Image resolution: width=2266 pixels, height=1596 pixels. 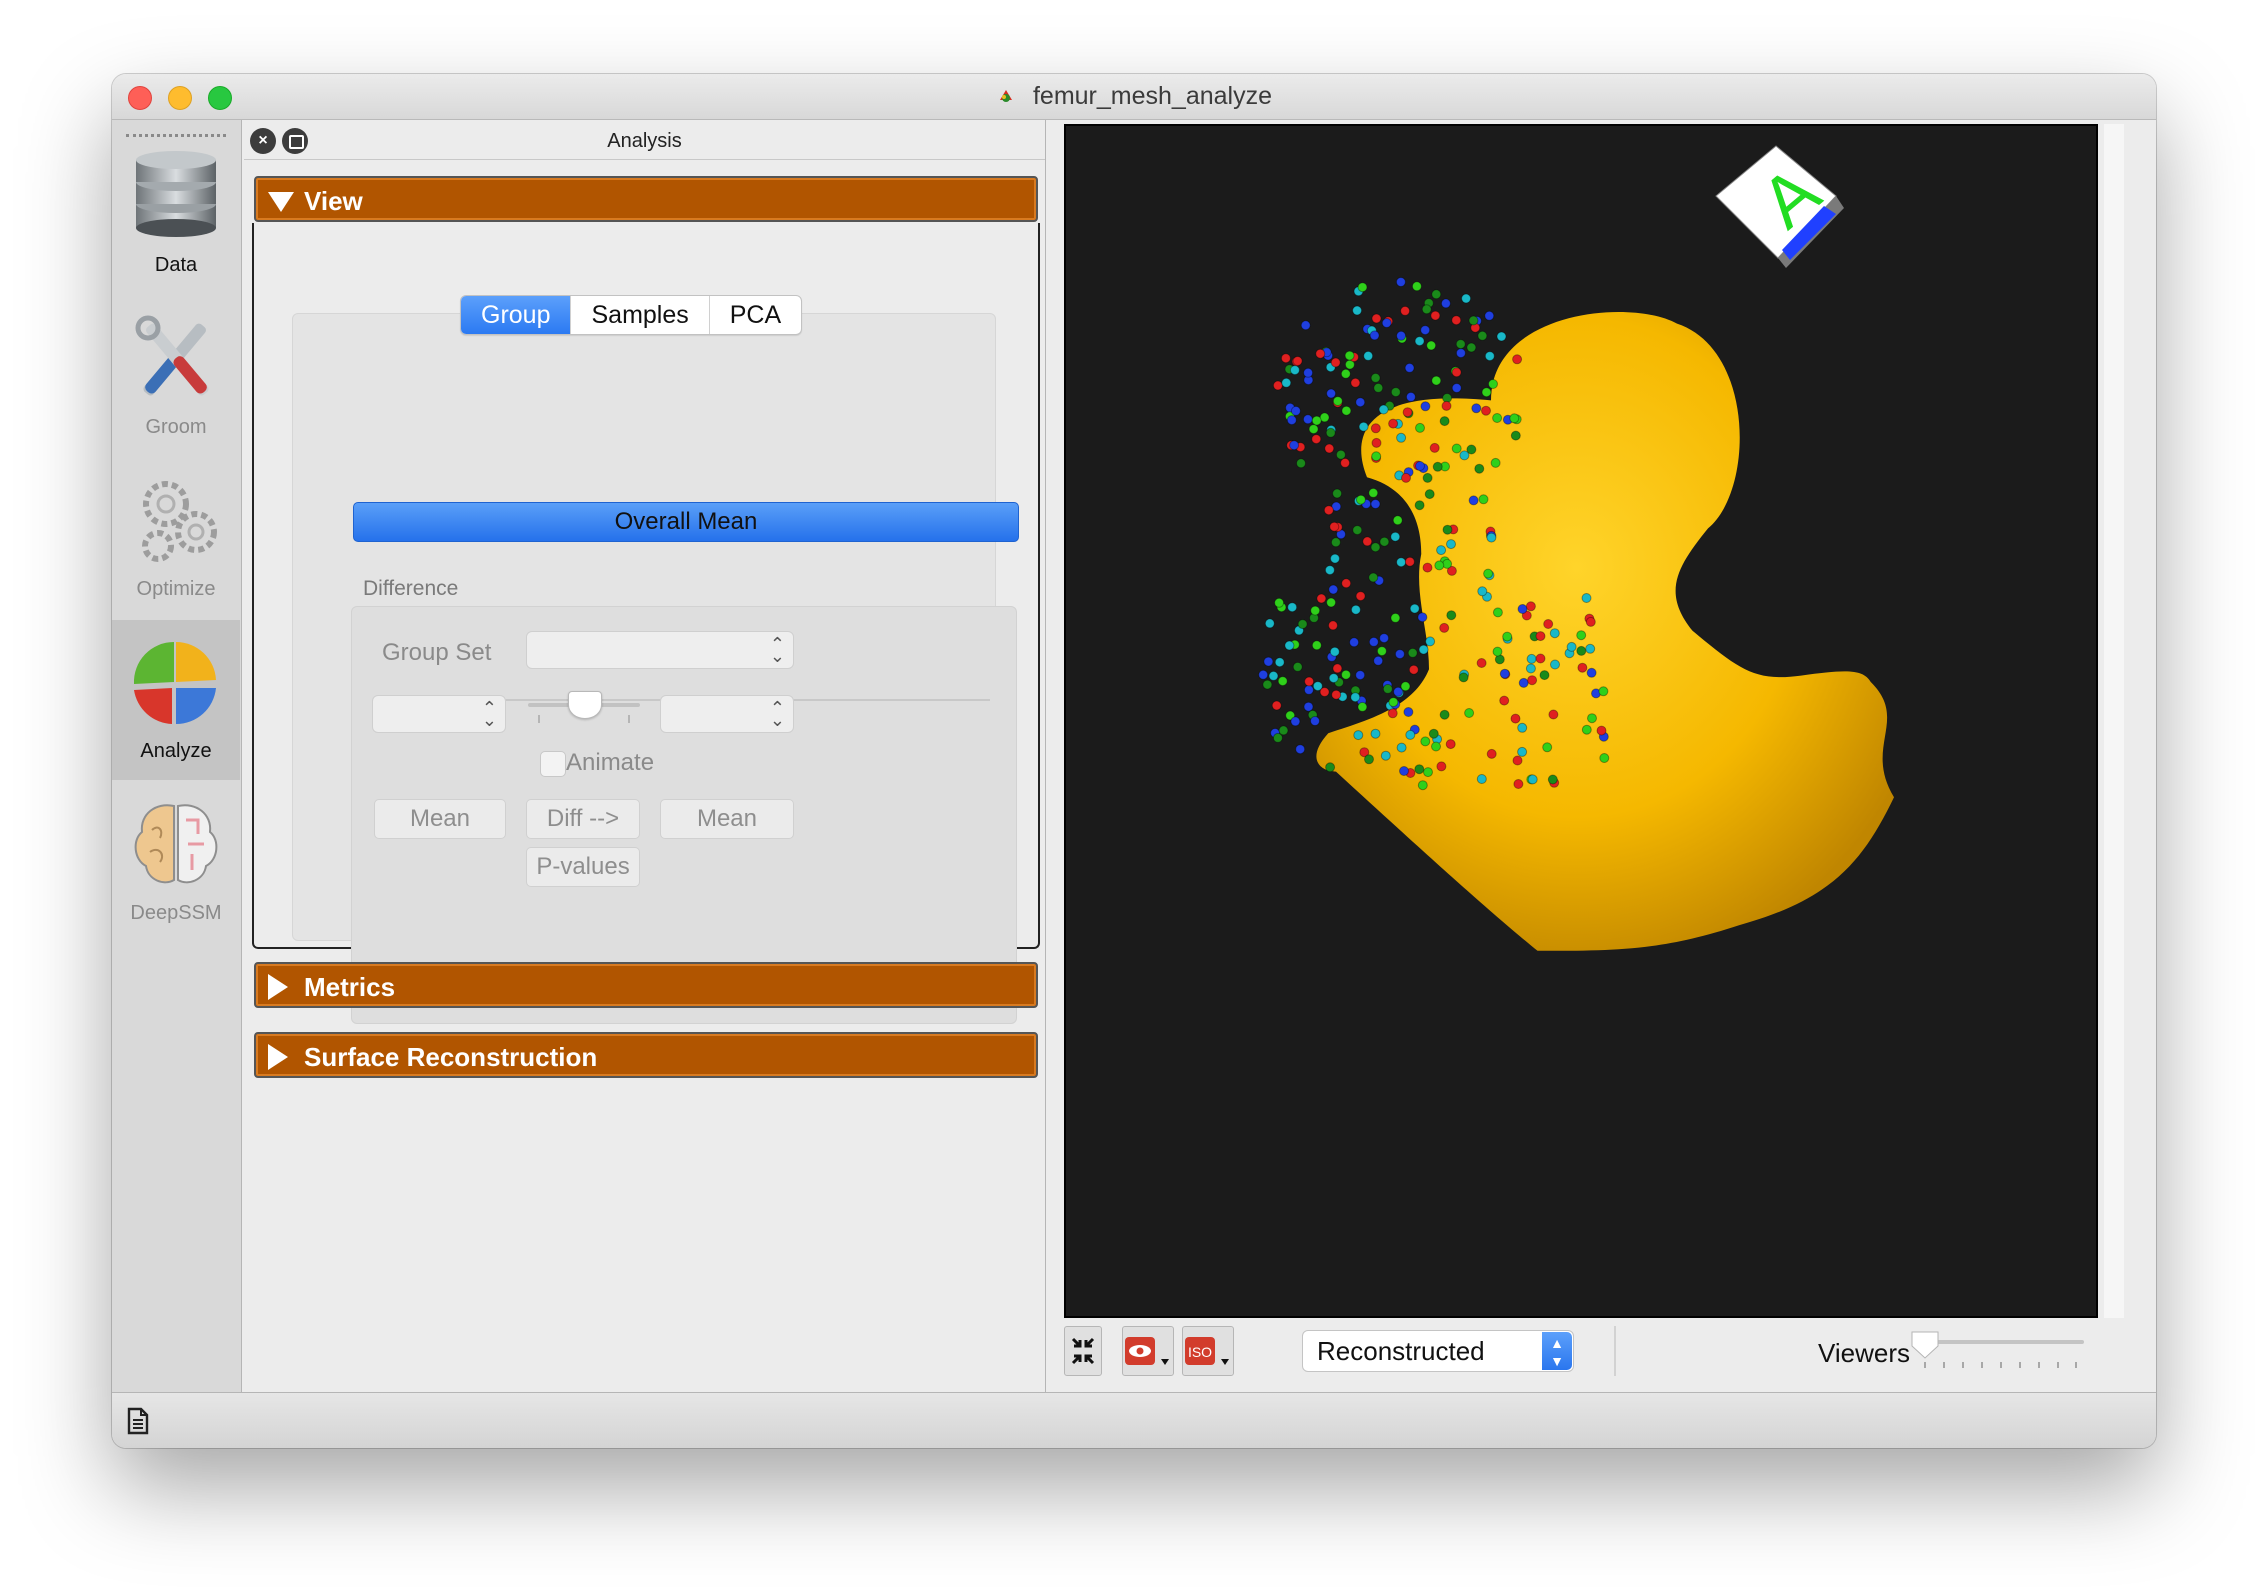 What do you see at coordinates (1134, 97) in the screenshot?
I see `title-bar: femur_mesh_analyze` at bounding box center [1134, 97].